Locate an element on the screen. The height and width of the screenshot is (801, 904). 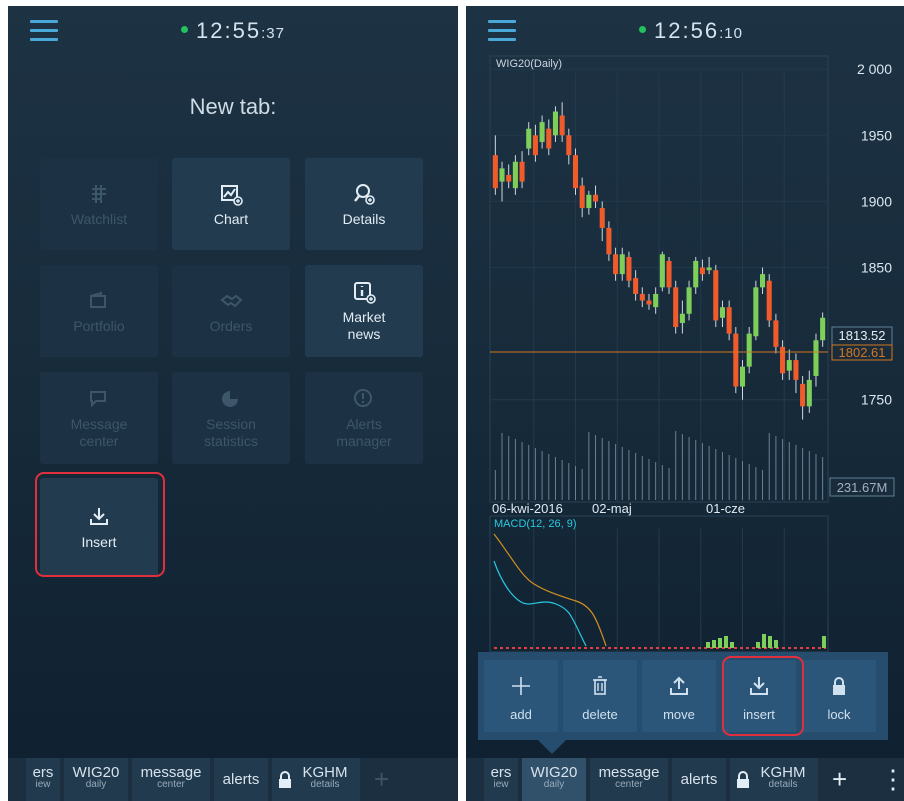
tile-chart: Chart is located at coordinates (231, 204).